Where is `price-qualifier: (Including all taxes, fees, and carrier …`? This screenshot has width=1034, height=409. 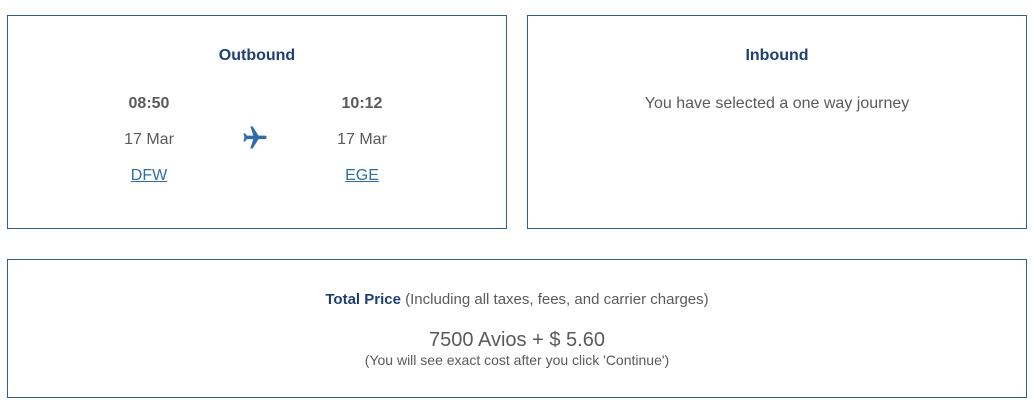 price-qualifier: (Including all taxes, fees, and carrier … is located at coordinates (557, 299).